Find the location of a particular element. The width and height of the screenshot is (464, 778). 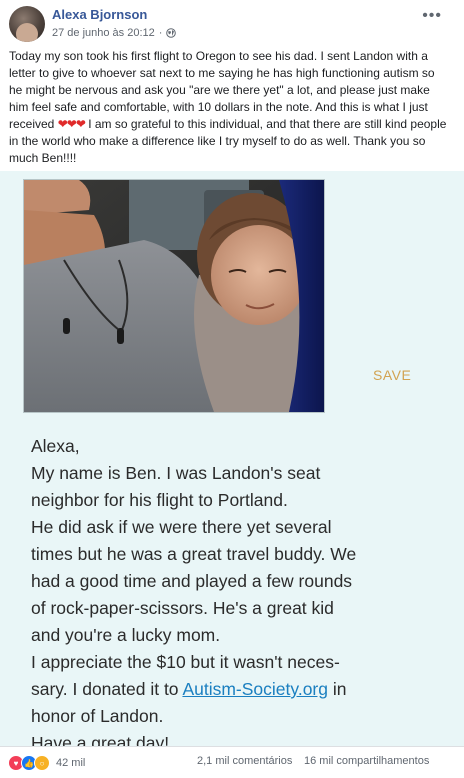

wow-reaction-icon: ○ is located at coordinates (42, 763).